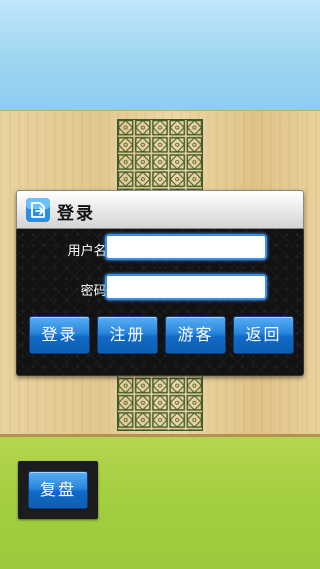  I want to click on login-button: 登录, so click(59, 335).